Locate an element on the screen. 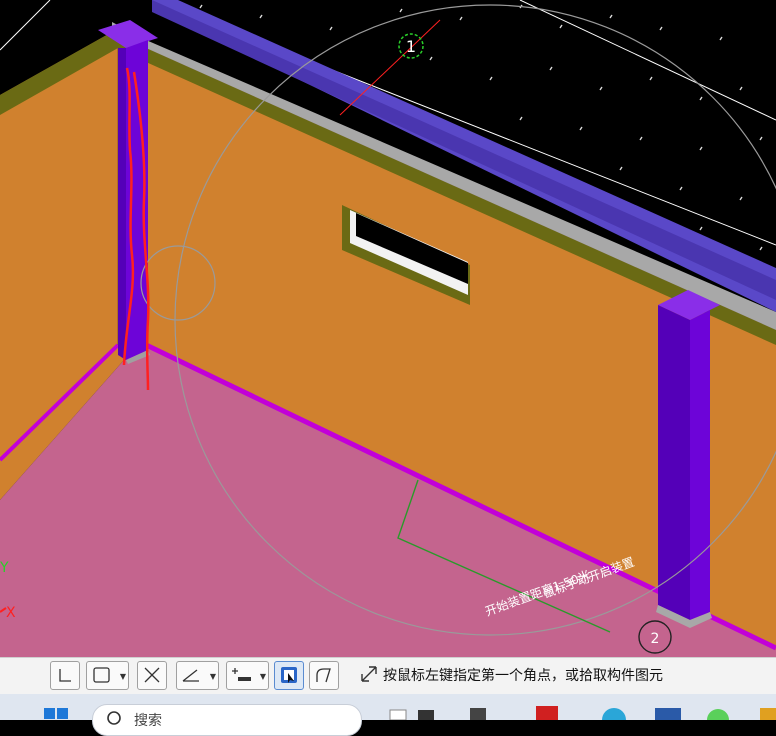  select-tool-button is located at coordinates (289, 675).